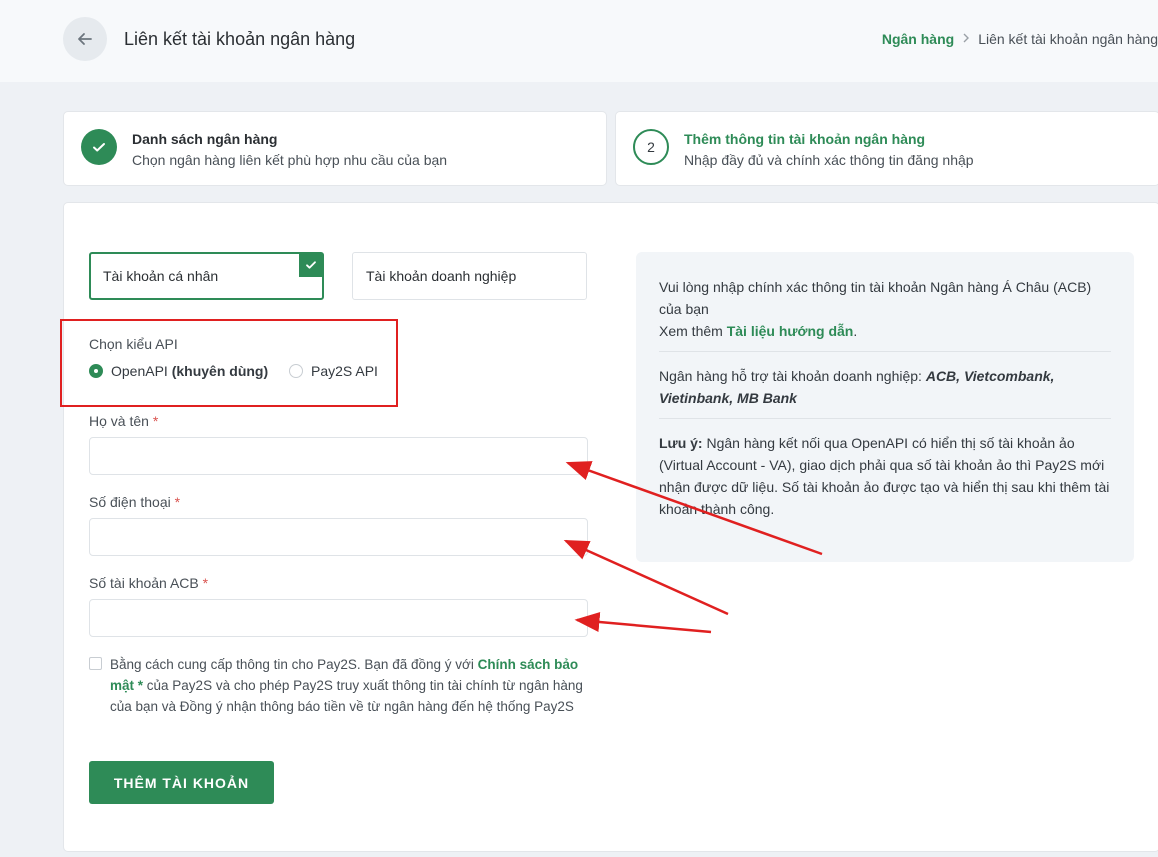 The width and height of the screenshot is (1158, 857). What do you see at coordinates (296, 371) in the screenshot?
I see `radio-button` at bounding box center [296, 371].